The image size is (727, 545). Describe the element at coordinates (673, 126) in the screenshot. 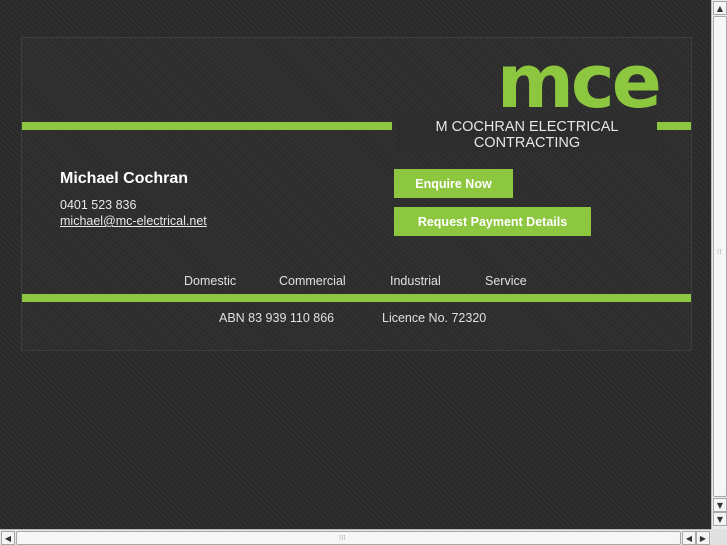

I see `top-accent-bar-right` at that location.